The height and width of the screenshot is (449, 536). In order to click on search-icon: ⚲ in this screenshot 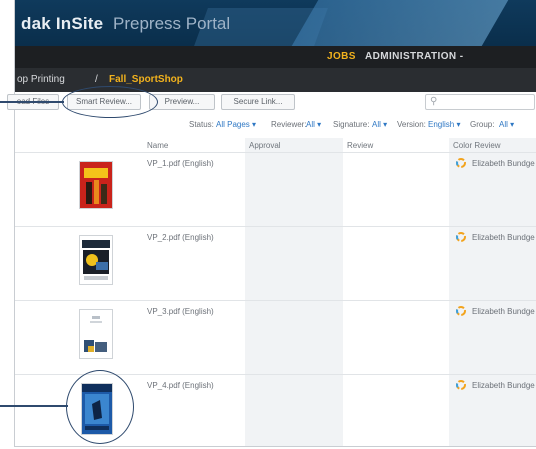, I will do `click(434, 101)`.